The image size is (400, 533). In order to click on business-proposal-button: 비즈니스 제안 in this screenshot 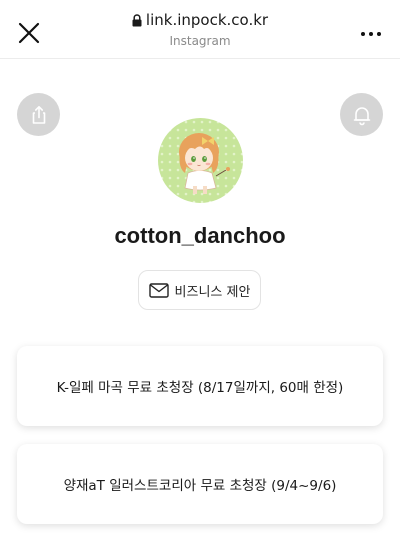, I will do `click(199, 290)`.